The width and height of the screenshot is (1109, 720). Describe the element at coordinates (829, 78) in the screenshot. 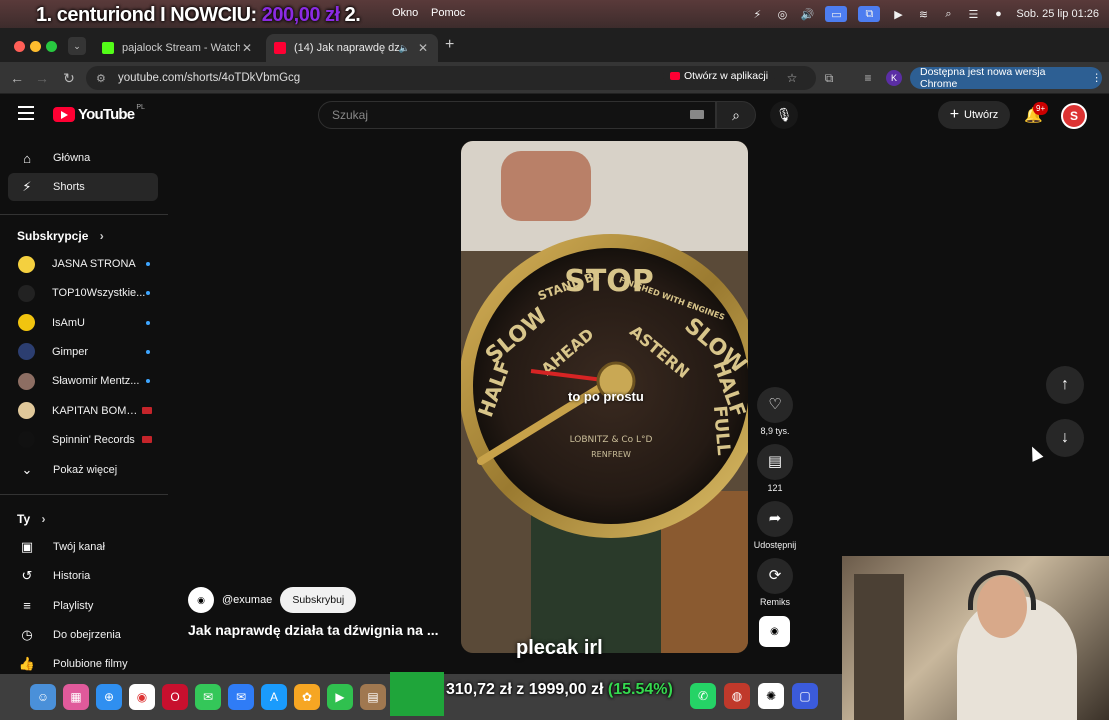

I see `extensions-icon: ⧉` at that location.